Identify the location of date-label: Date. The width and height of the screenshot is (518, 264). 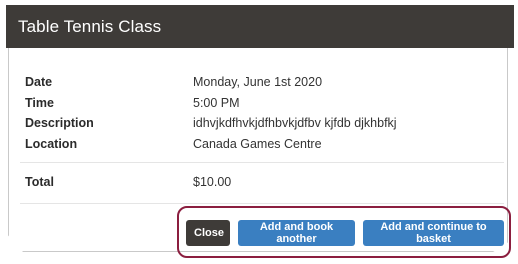
(39, 82).